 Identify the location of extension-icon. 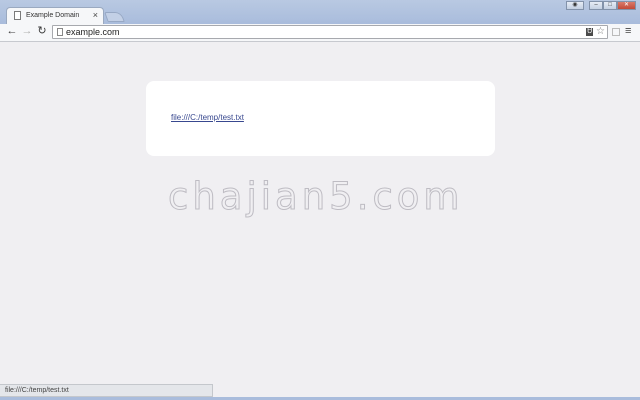
(616, 32).